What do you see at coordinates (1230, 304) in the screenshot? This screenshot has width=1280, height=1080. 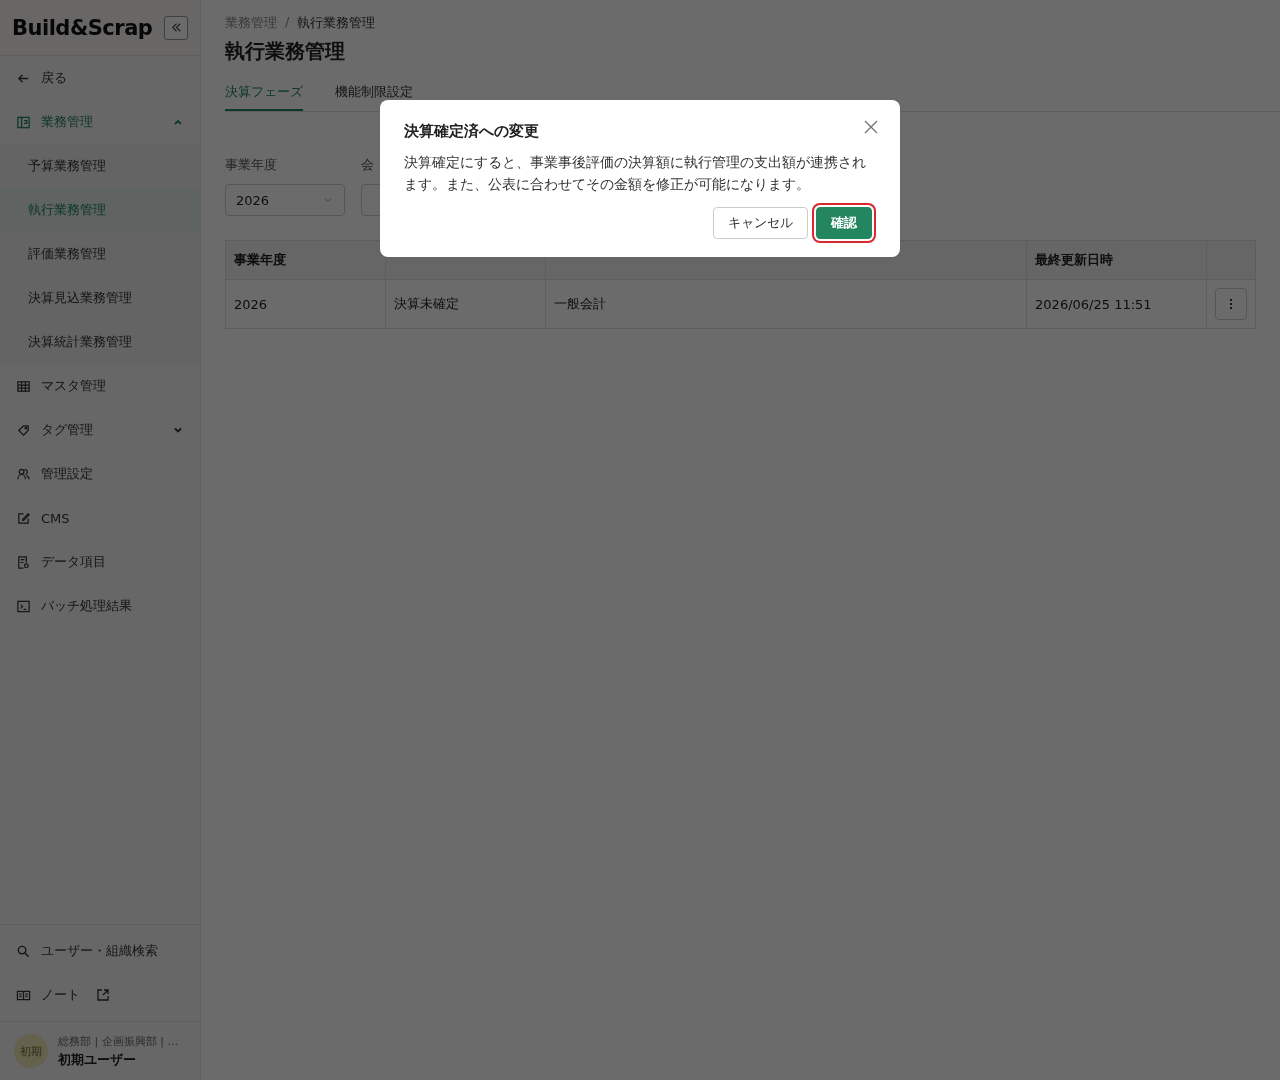 I see `vertical-dots-icon` at bounding box center [1230, 304].